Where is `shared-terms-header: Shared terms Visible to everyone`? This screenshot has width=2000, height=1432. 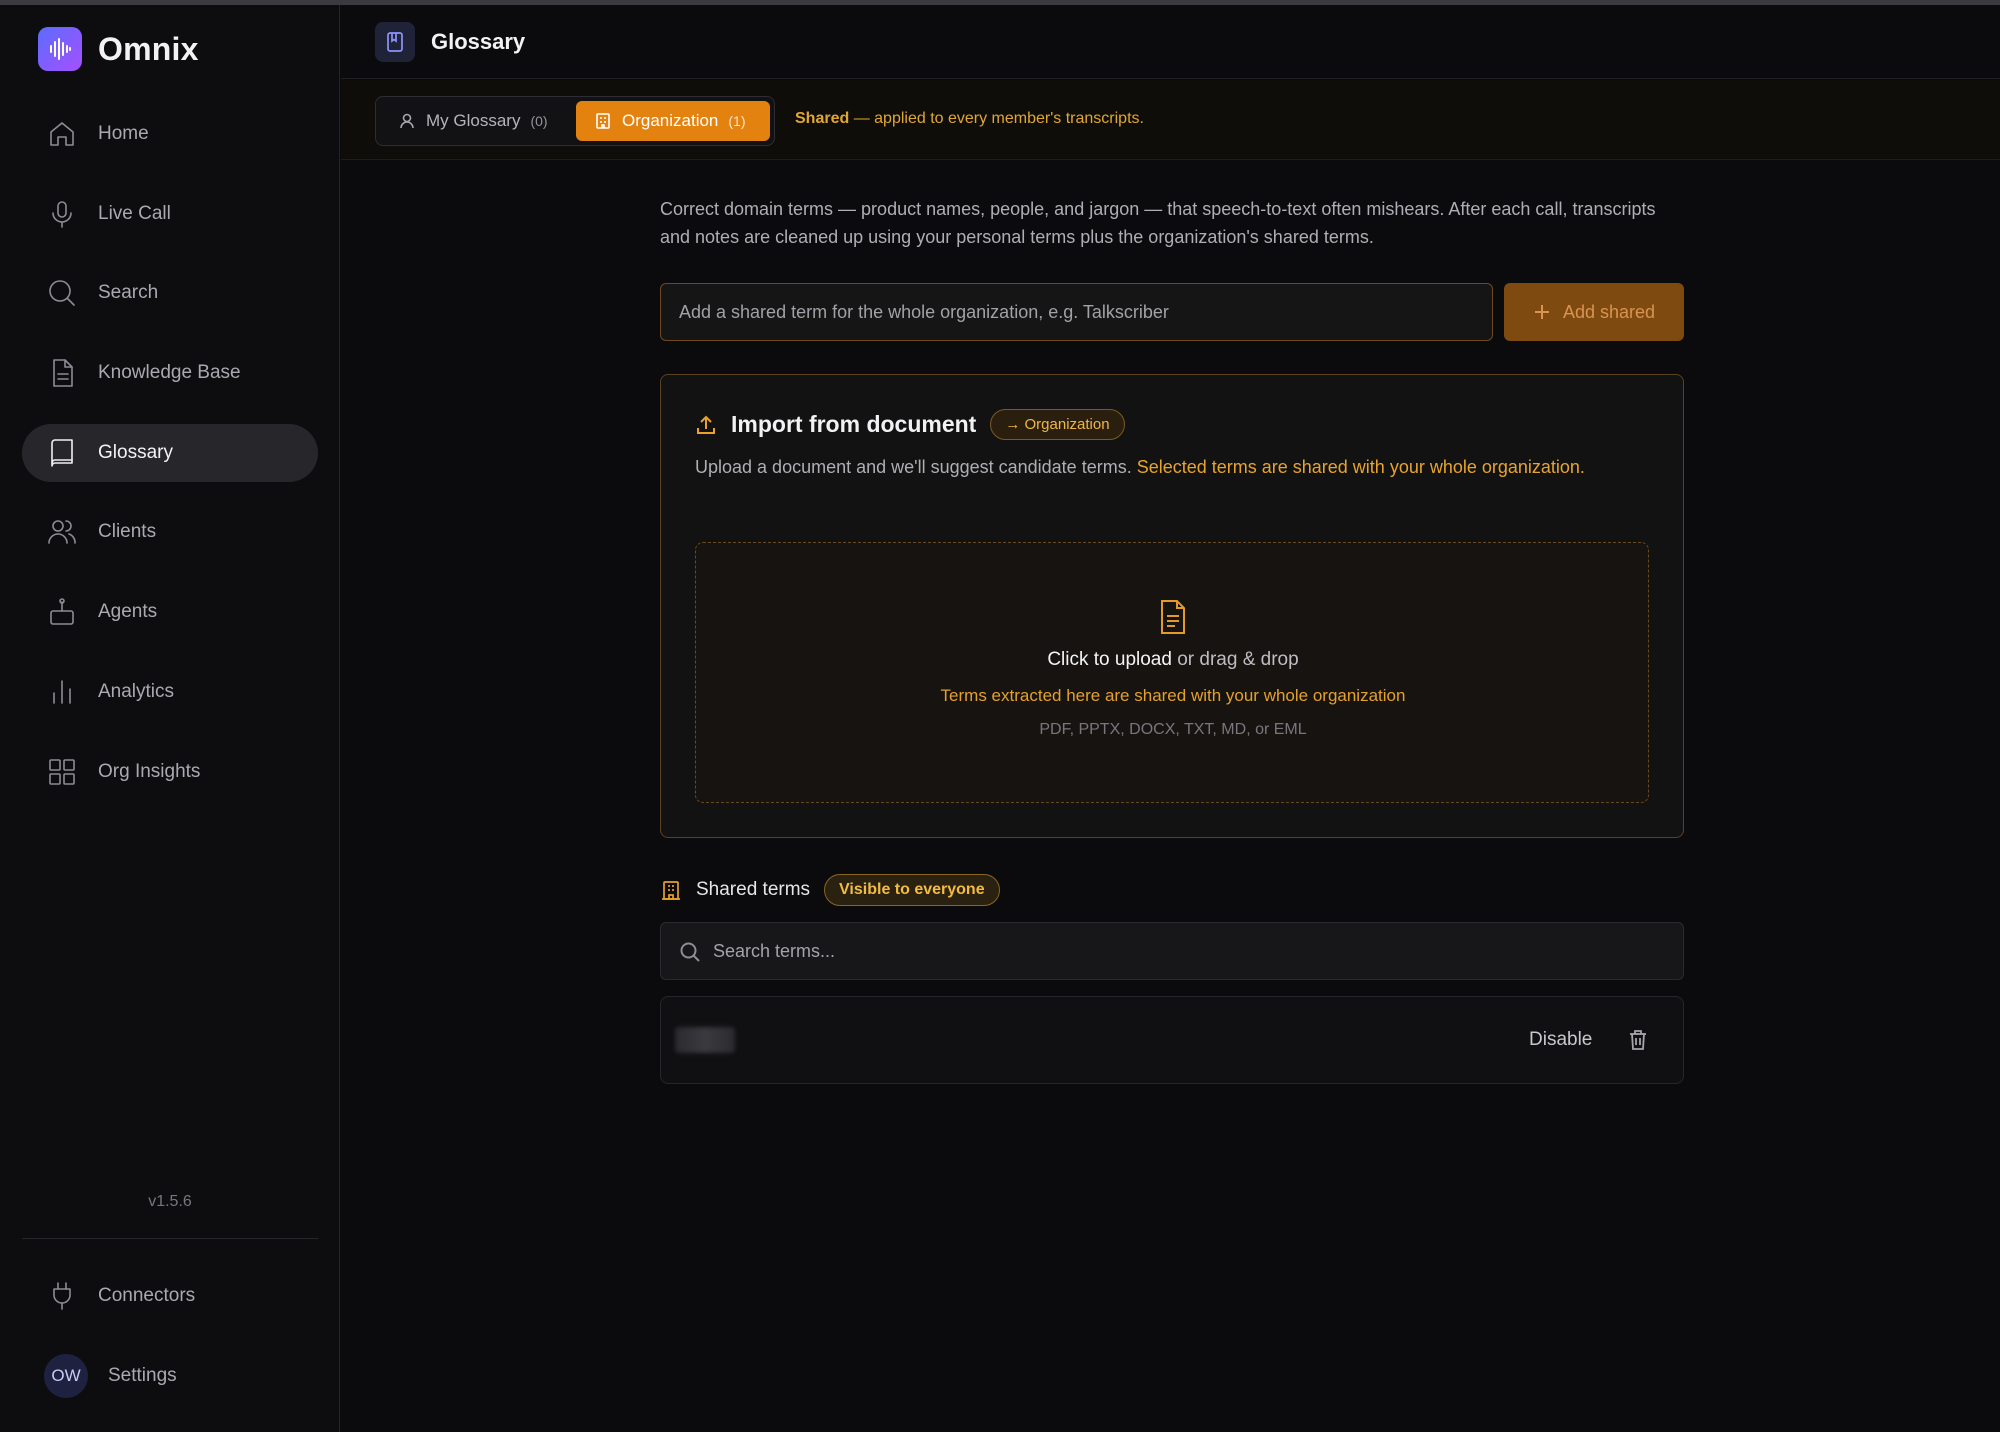
shared-terms-header: Shared terms Visible to everyone is located at coordinates (830, 890).